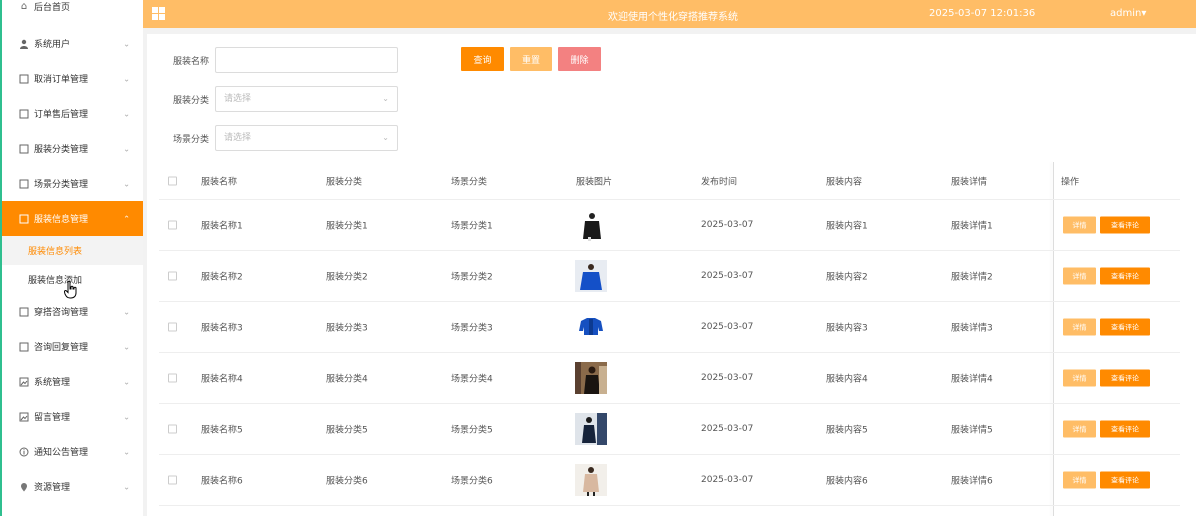 This screenshot has width=1196, height=516. I want to click on delete-button: 删除, so click(579, 59).